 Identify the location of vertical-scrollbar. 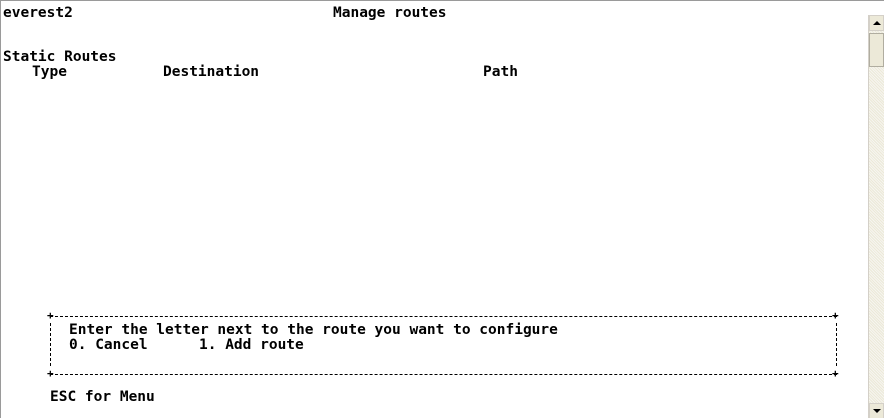
(876, 216).